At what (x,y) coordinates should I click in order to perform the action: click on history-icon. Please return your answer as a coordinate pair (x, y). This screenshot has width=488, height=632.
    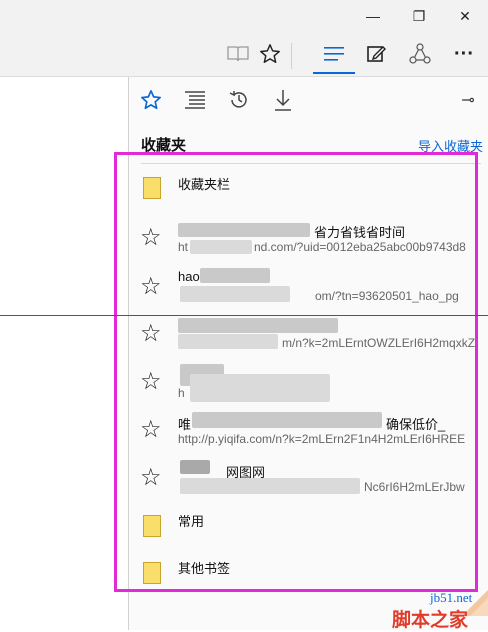
    Looking at the image, I should click on (238, 99).